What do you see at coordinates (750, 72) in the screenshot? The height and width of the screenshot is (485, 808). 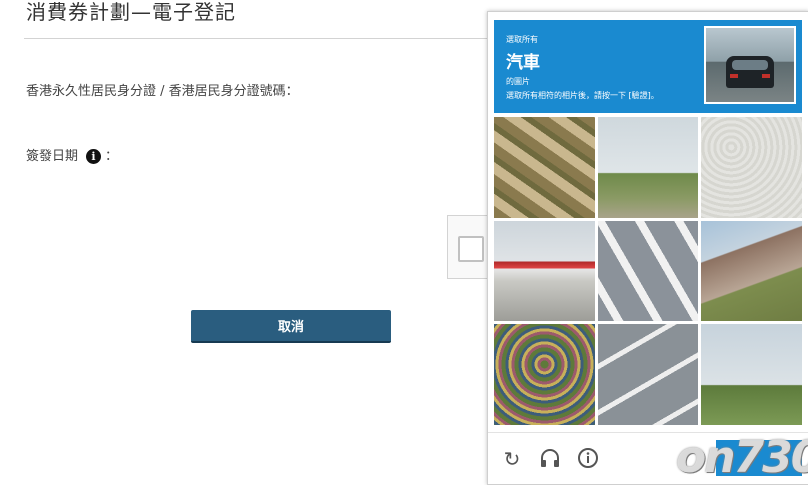 I see `sample-car` at bounding box center [750, 72].